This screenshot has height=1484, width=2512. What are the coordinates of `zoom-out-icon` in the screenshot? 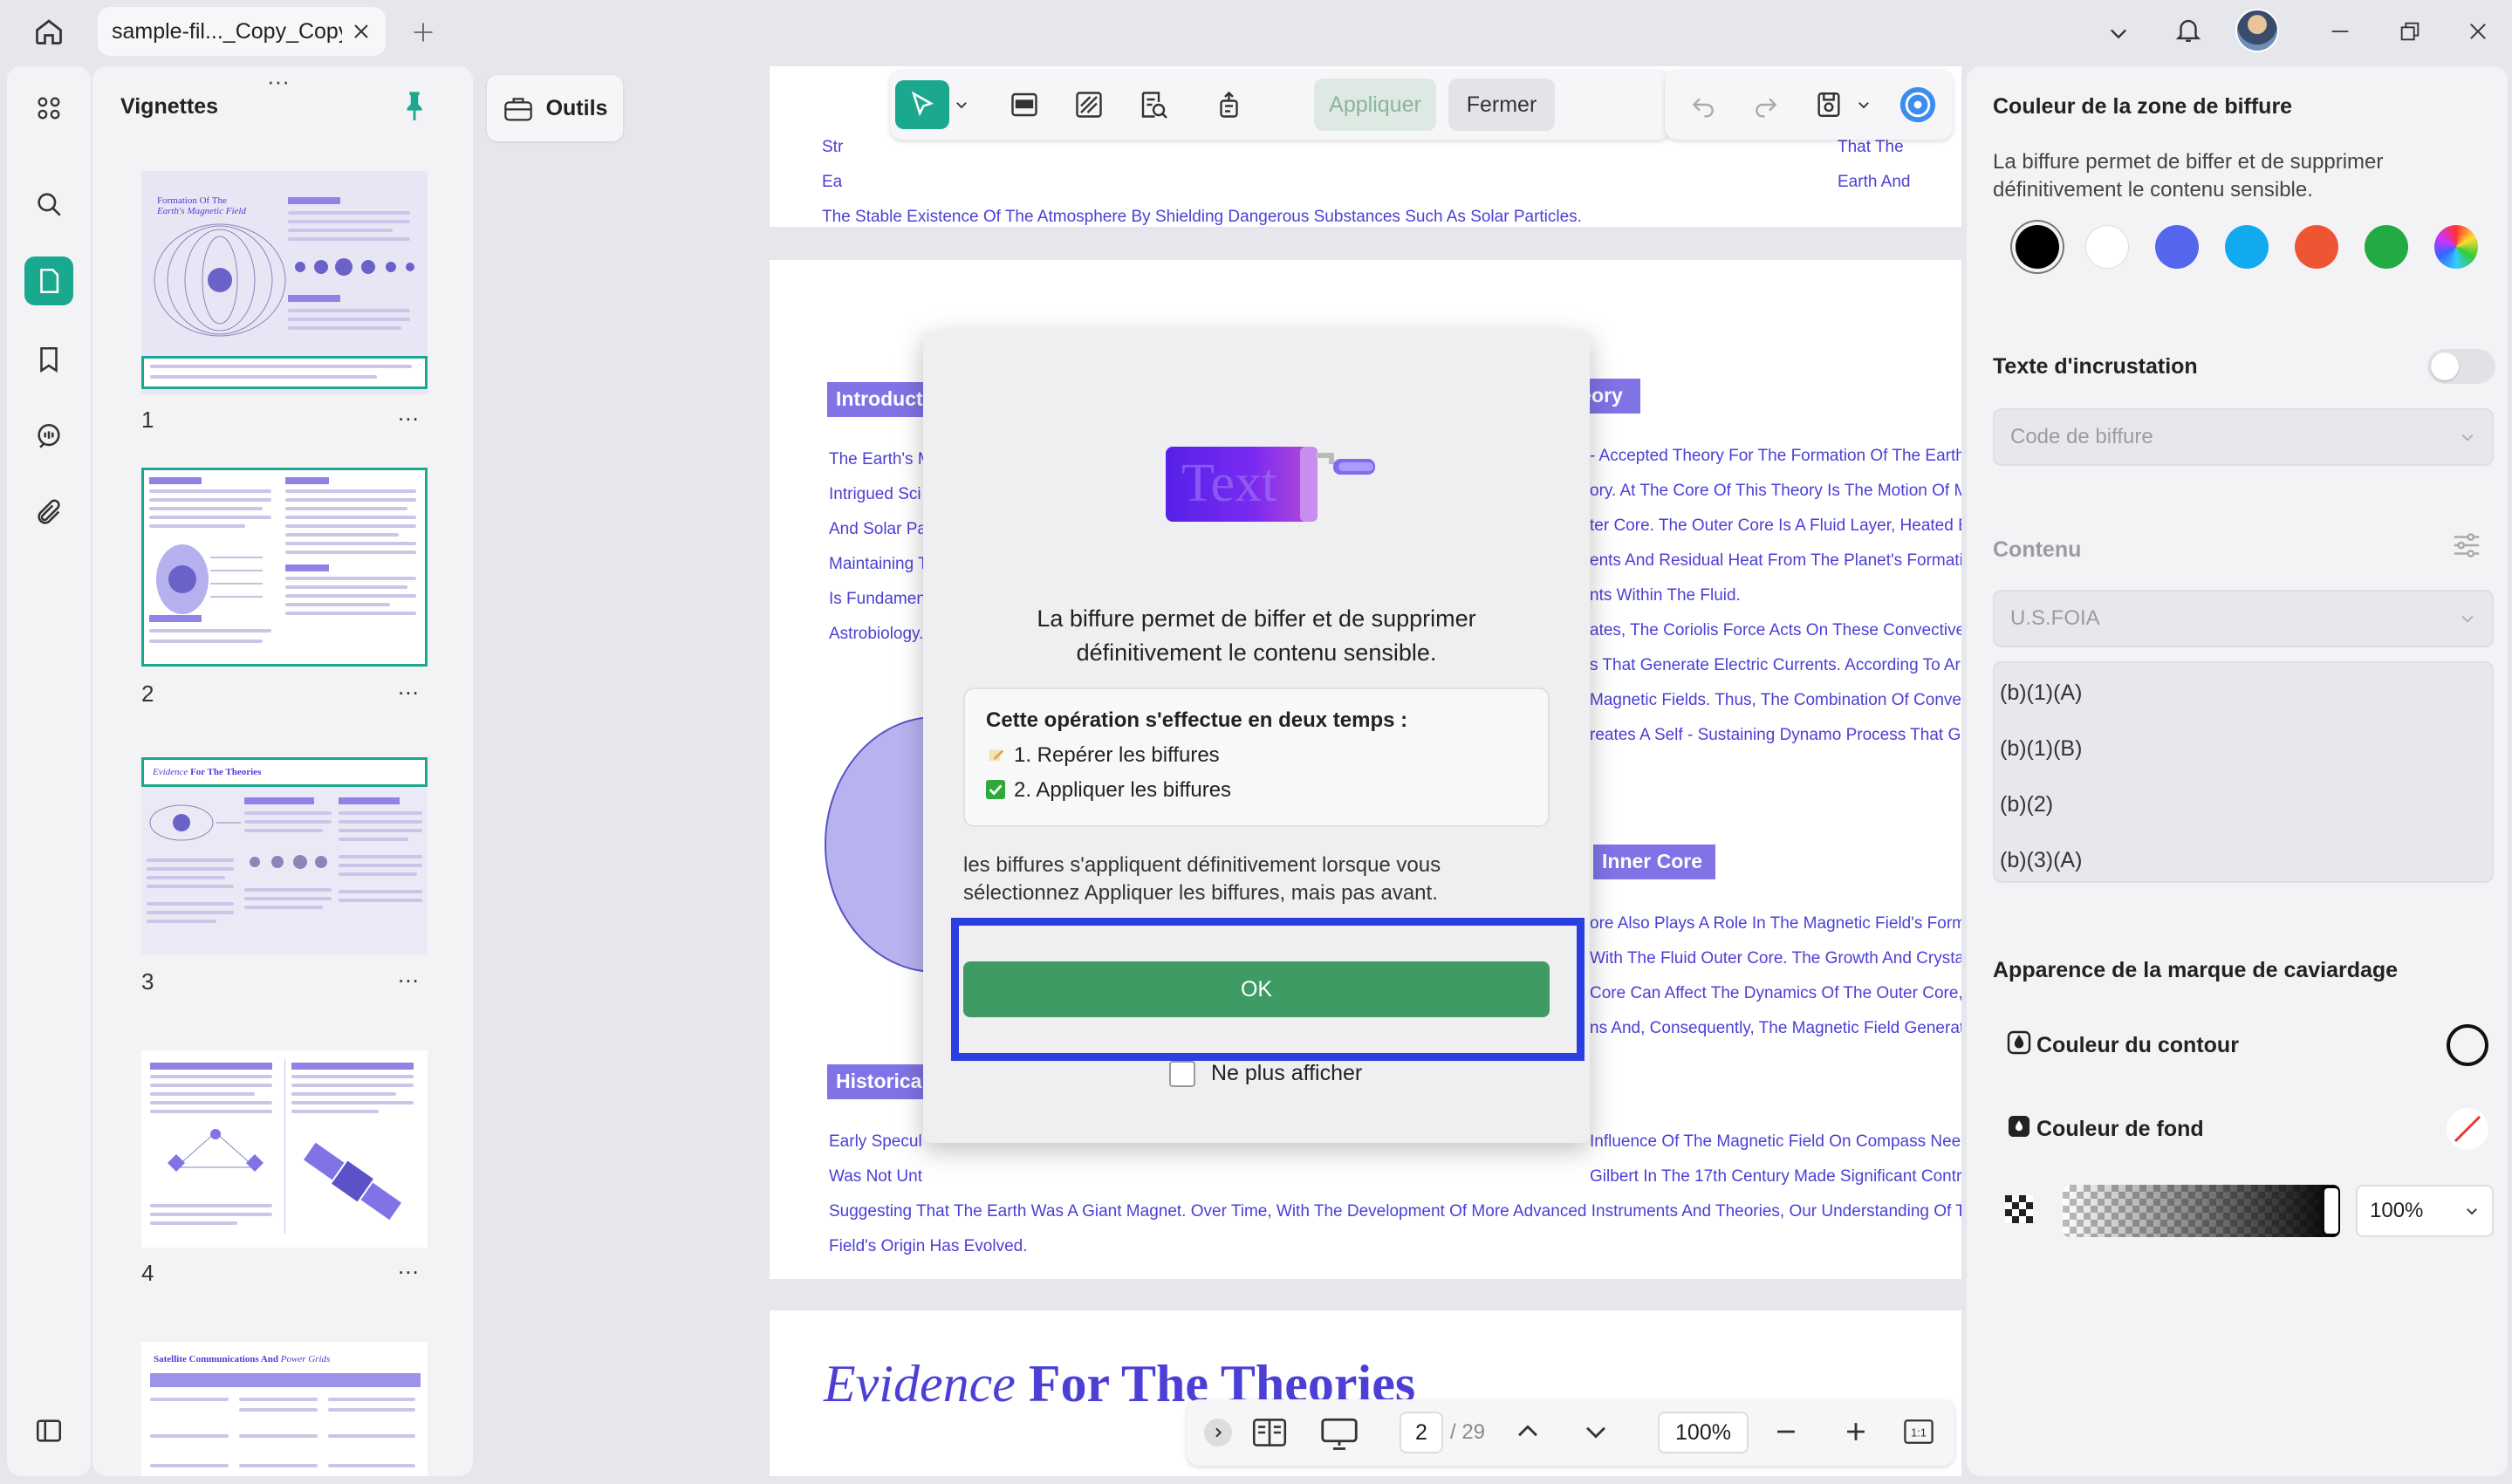 It's located at (1786, 1431).